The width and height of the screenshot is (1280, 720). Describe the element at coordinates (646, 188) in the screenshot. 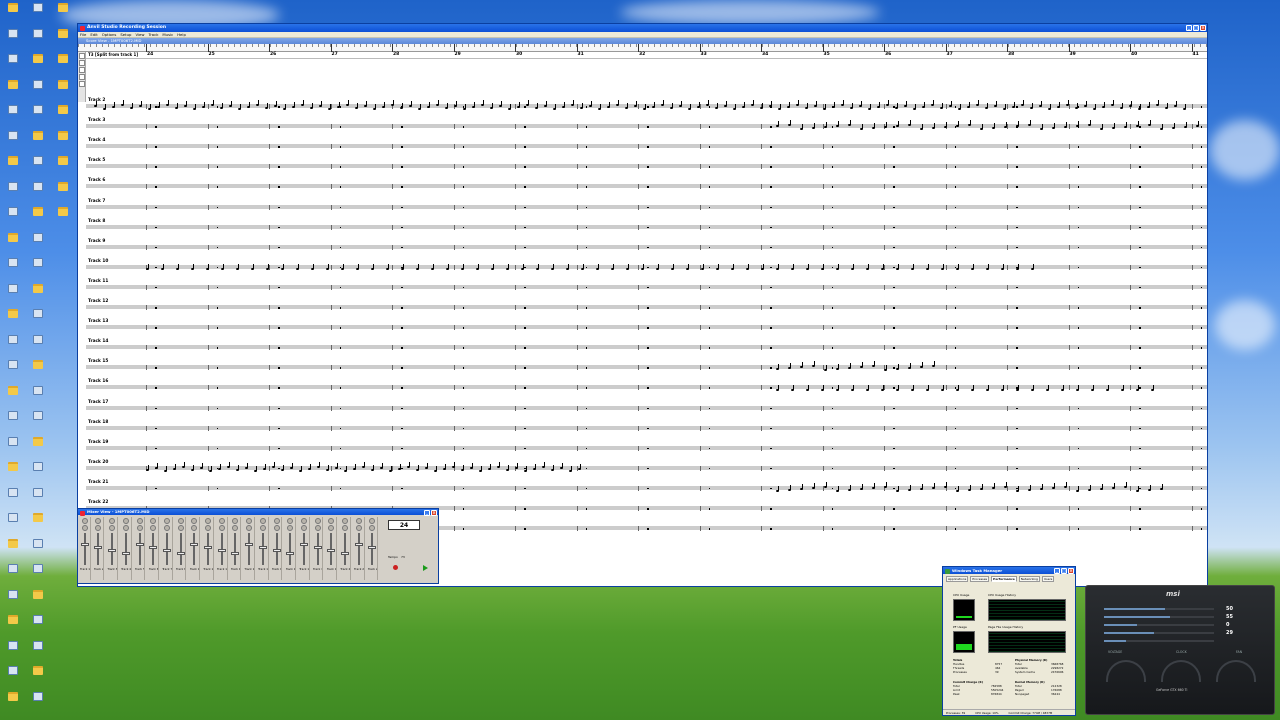

I see `track-staff-row: Track 6` at that location.